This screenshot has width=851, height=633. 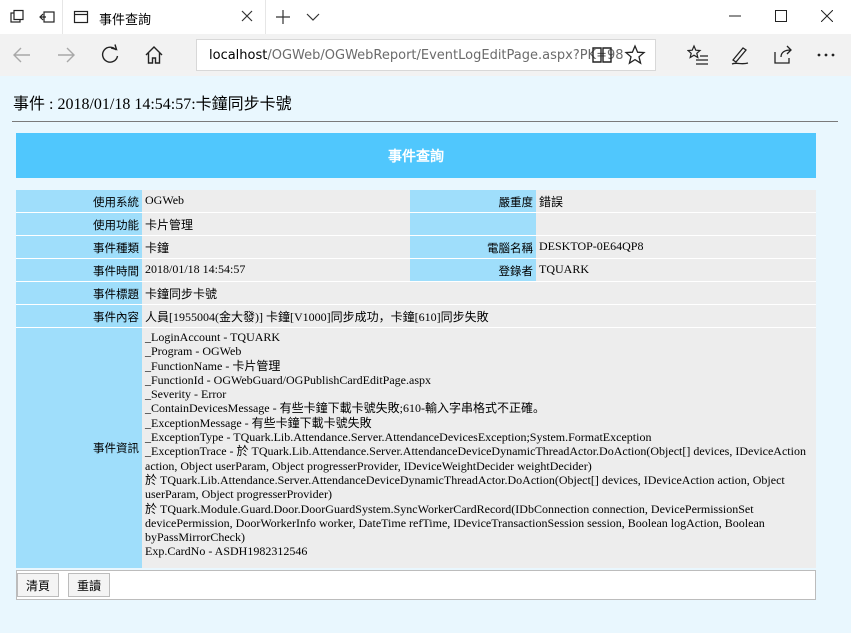 What do you see at coordinates (551, 202) in the screenshot?
I see `severity-value: 錯誤` at bounding box center [551, 202].